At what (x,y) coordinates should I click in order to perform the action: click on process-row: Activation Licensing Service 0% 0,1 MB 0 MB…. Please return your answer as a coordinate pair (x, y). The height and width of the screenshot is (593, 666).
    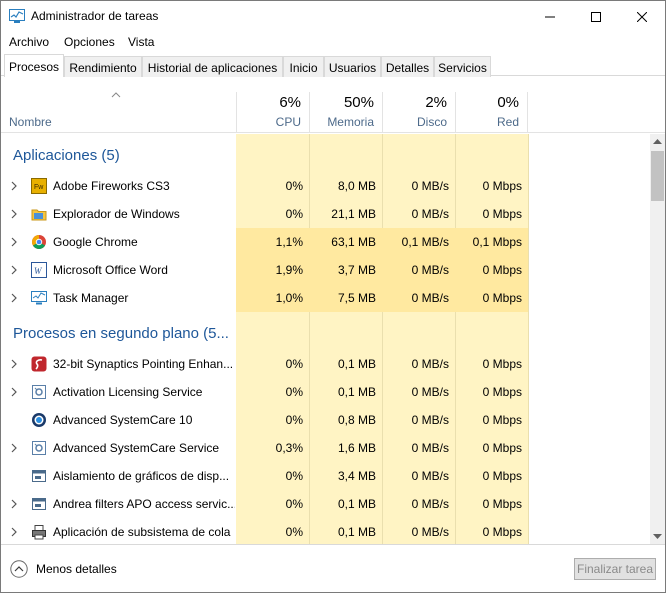
    Looking at the image, I should click on (325, 392).